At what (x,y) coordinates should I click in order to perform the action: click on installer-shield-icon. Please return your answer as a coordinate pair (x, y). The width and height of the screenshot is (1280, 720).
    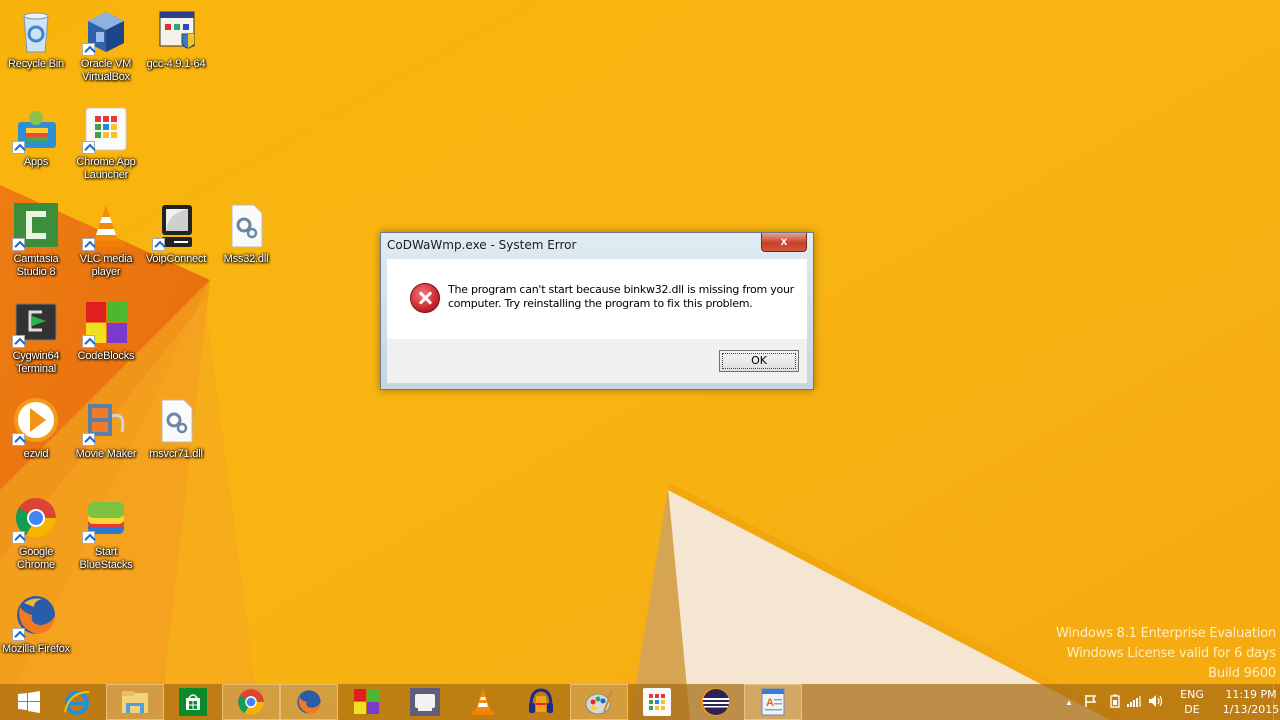
    Looking at the image, I should click on (176, 32).